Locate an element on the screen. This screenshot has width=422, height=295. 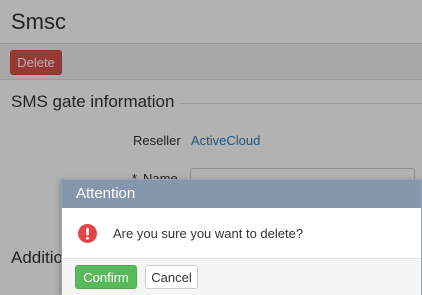
dialog-body: Are you sure you want to delete? is located at coordinates (241, 233).